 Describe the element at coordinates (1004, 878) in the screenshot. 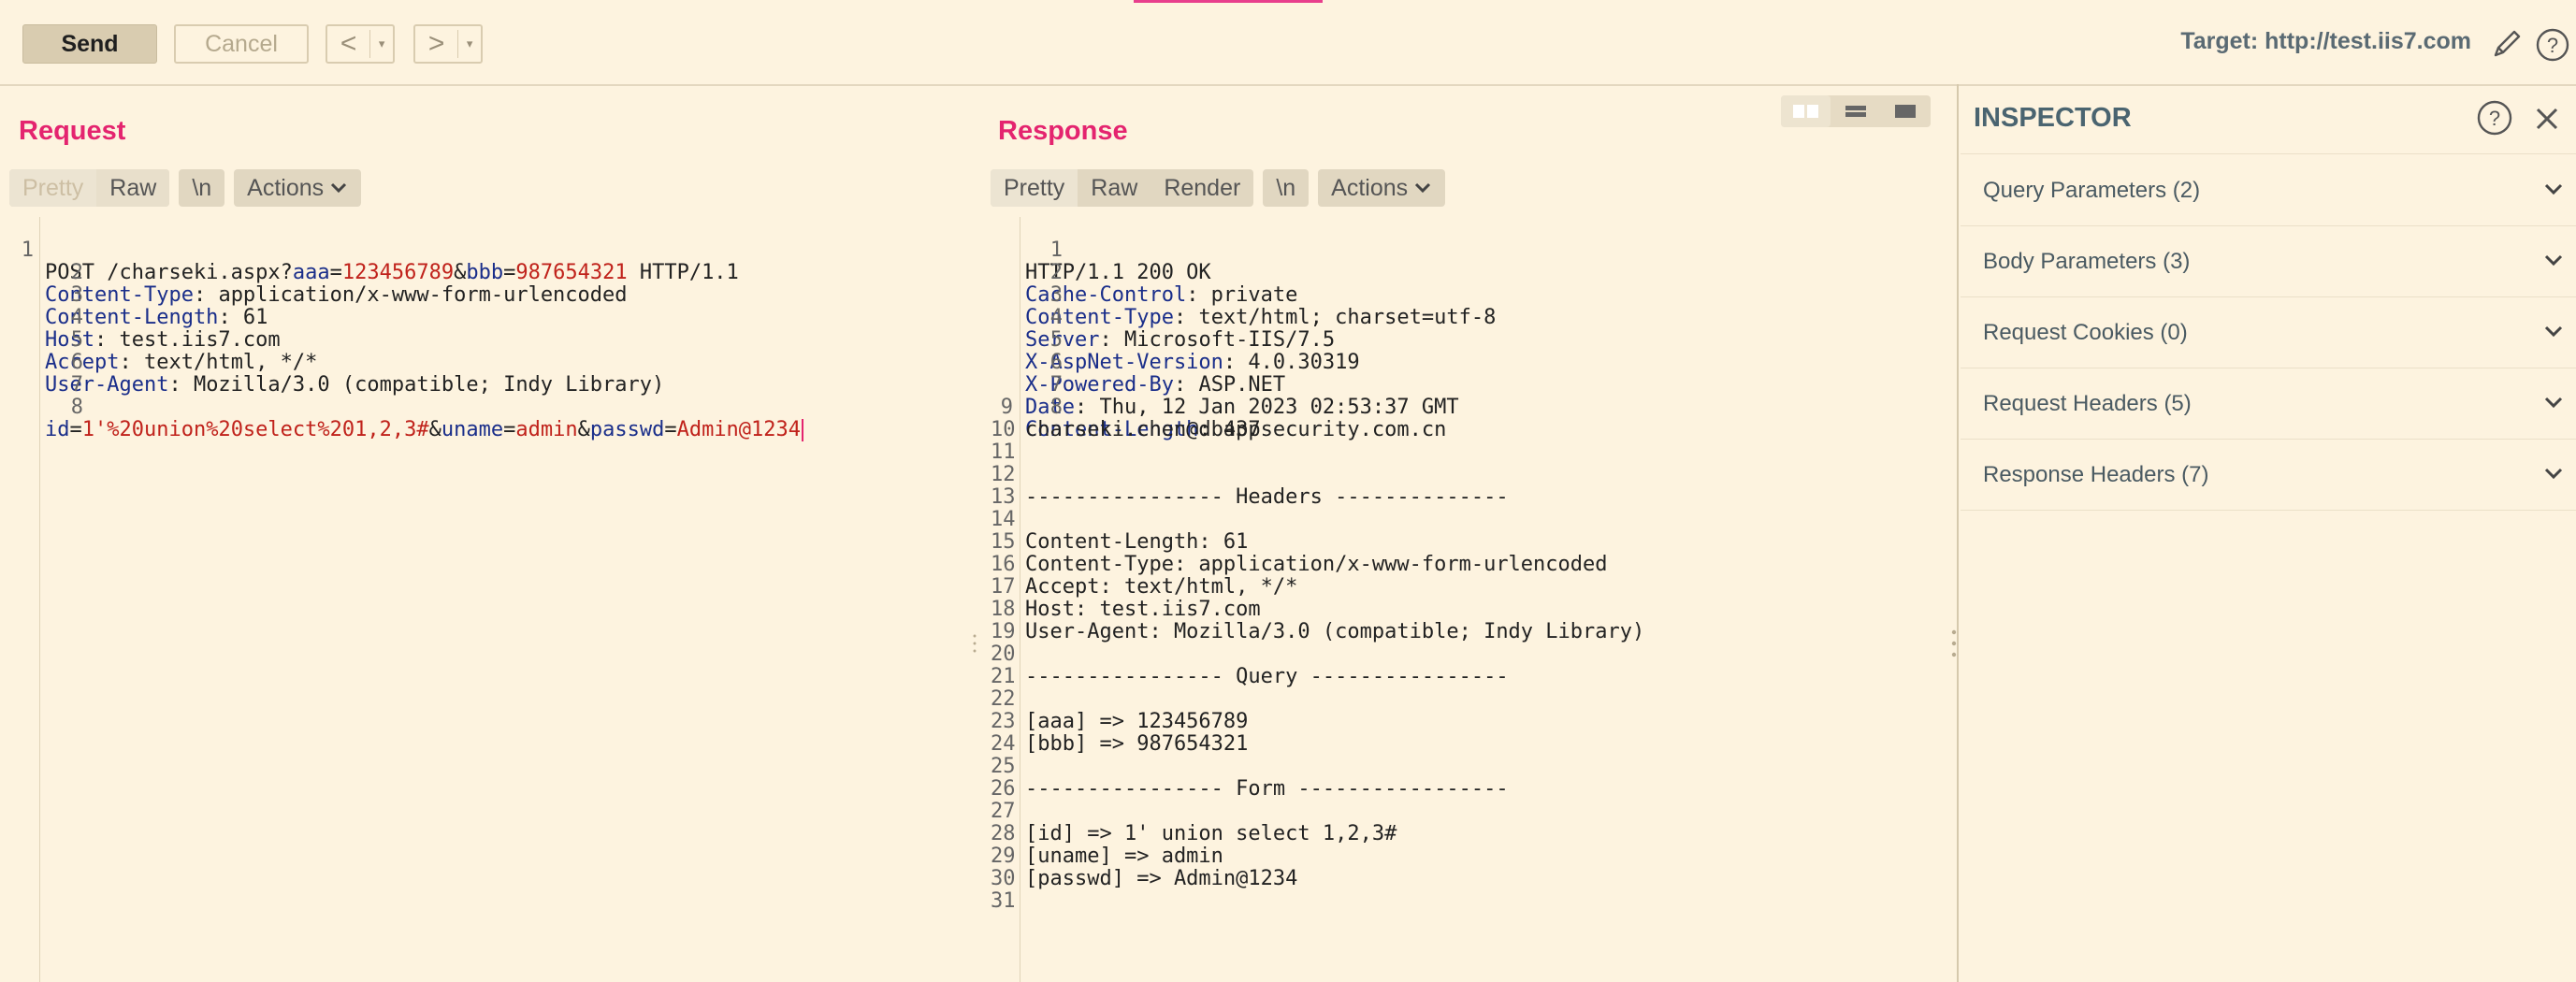

I see `line-number: 30` at that location.